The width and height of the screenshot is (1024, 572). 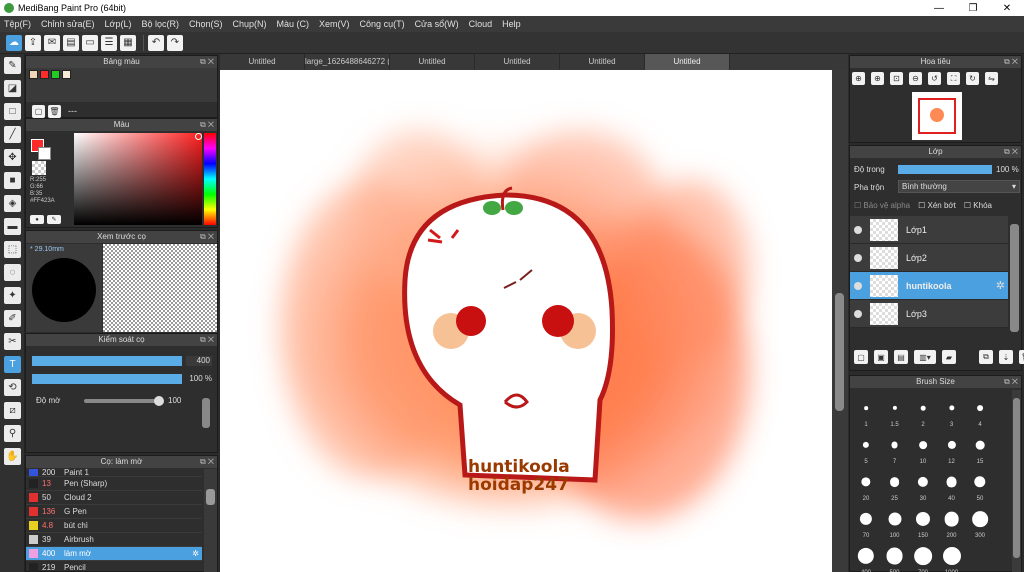 What do you see at coordinates (929, 258) in the screenshot?
I see `layer-item: Lớp2` at bounding box center [929, 258].